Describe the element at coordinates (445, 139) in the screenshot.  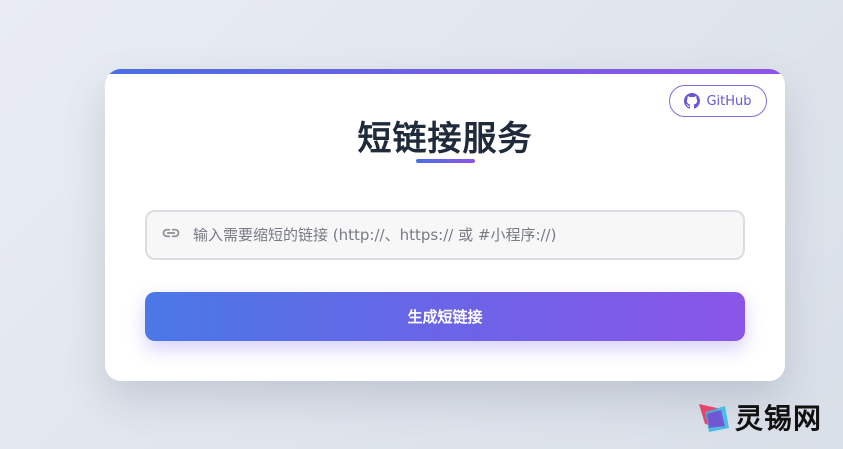
I see `page-title: 短链接服务` at that location.